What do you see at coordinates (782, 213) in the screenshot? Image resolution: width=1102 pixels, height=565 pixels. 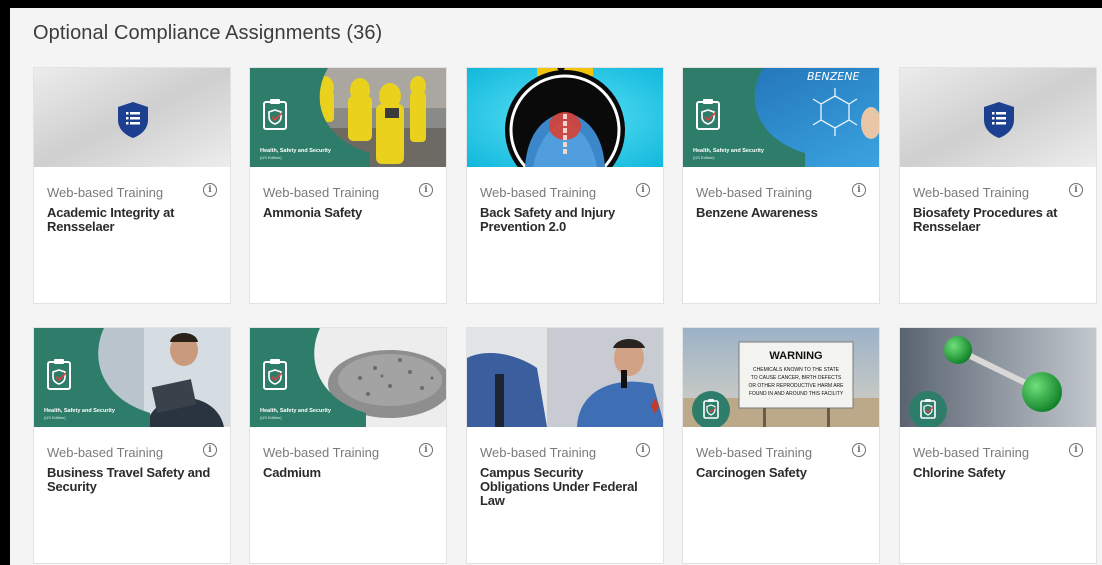 I see `course-title: Benzene Awareness` at bounding box center [782, 213].